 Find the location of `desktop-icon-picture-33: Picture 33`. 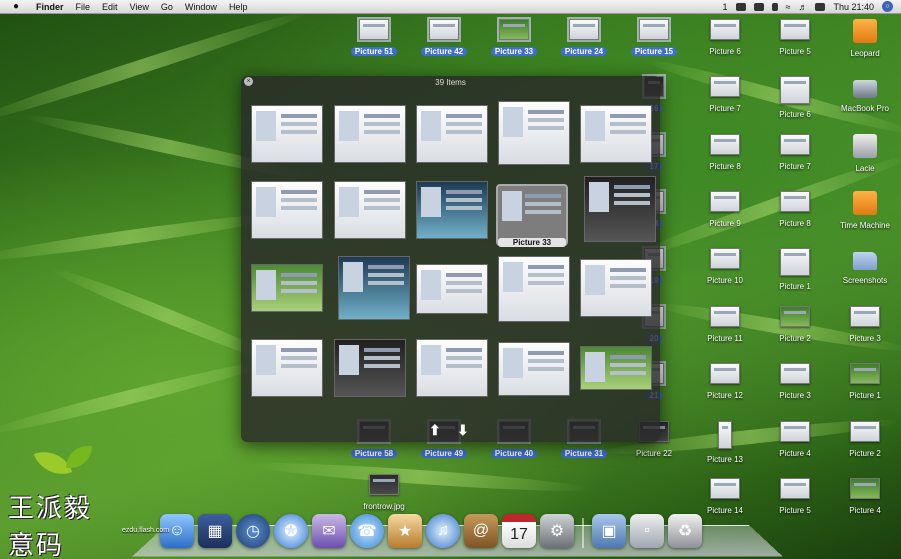

desktop-icon-picture-33: Picture 33 is located at coordinates (514, 45).